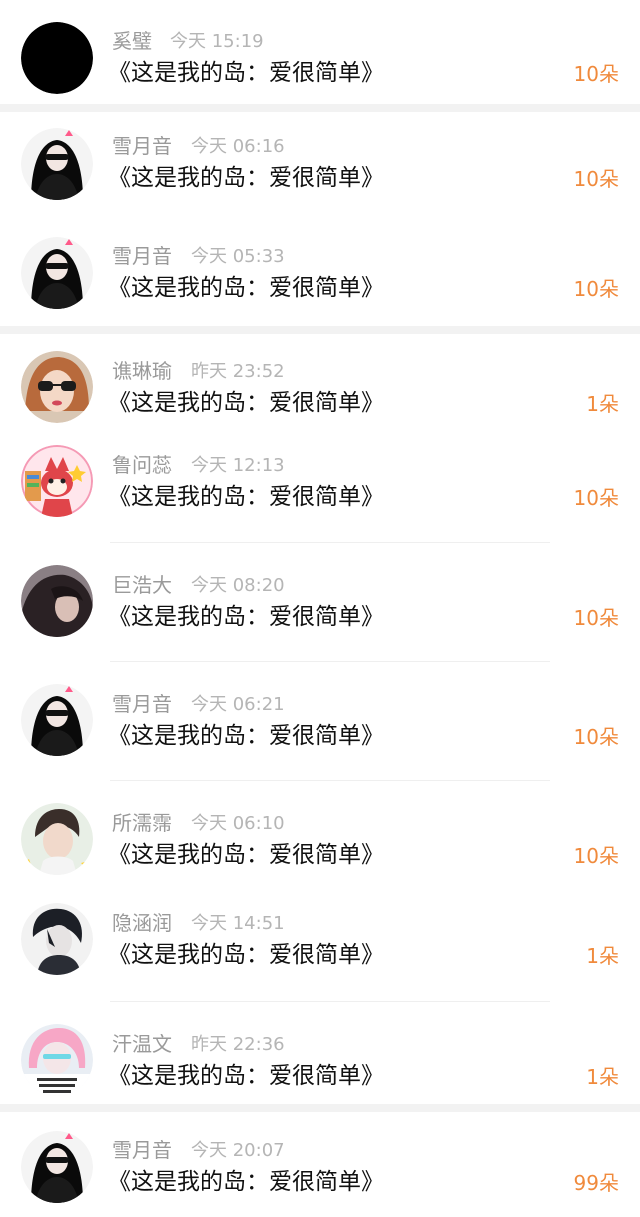 Image resolution: width=640 pixels, height=1217 pixels. Describe the element at coordinates (320, 602) in the screenshot. I see `list-item: 巨浩大 今天 08:20 《这是我的岛：爱很简单》 10朵` at that location.